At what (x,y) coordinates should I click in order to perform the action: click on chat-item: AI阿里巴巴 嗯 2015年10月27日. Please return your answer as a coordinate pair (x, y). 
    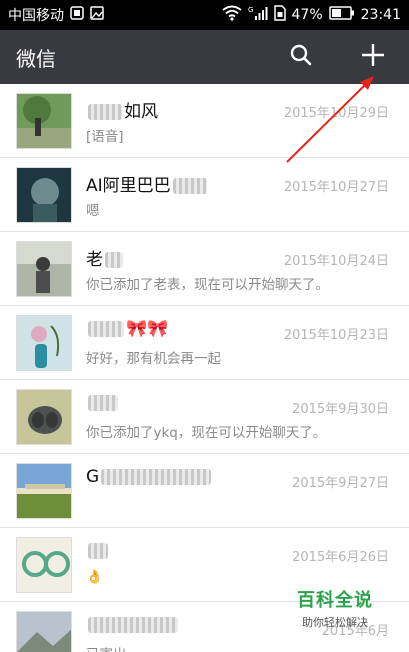
    Looking at the image, I should click on (204, 195).